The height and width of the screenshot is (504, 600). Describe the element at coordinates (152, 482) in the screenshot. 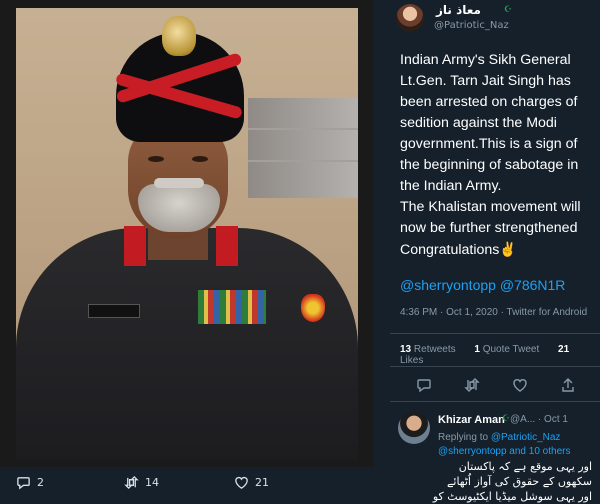

I see `photo-retweet-count: 14` at that location.